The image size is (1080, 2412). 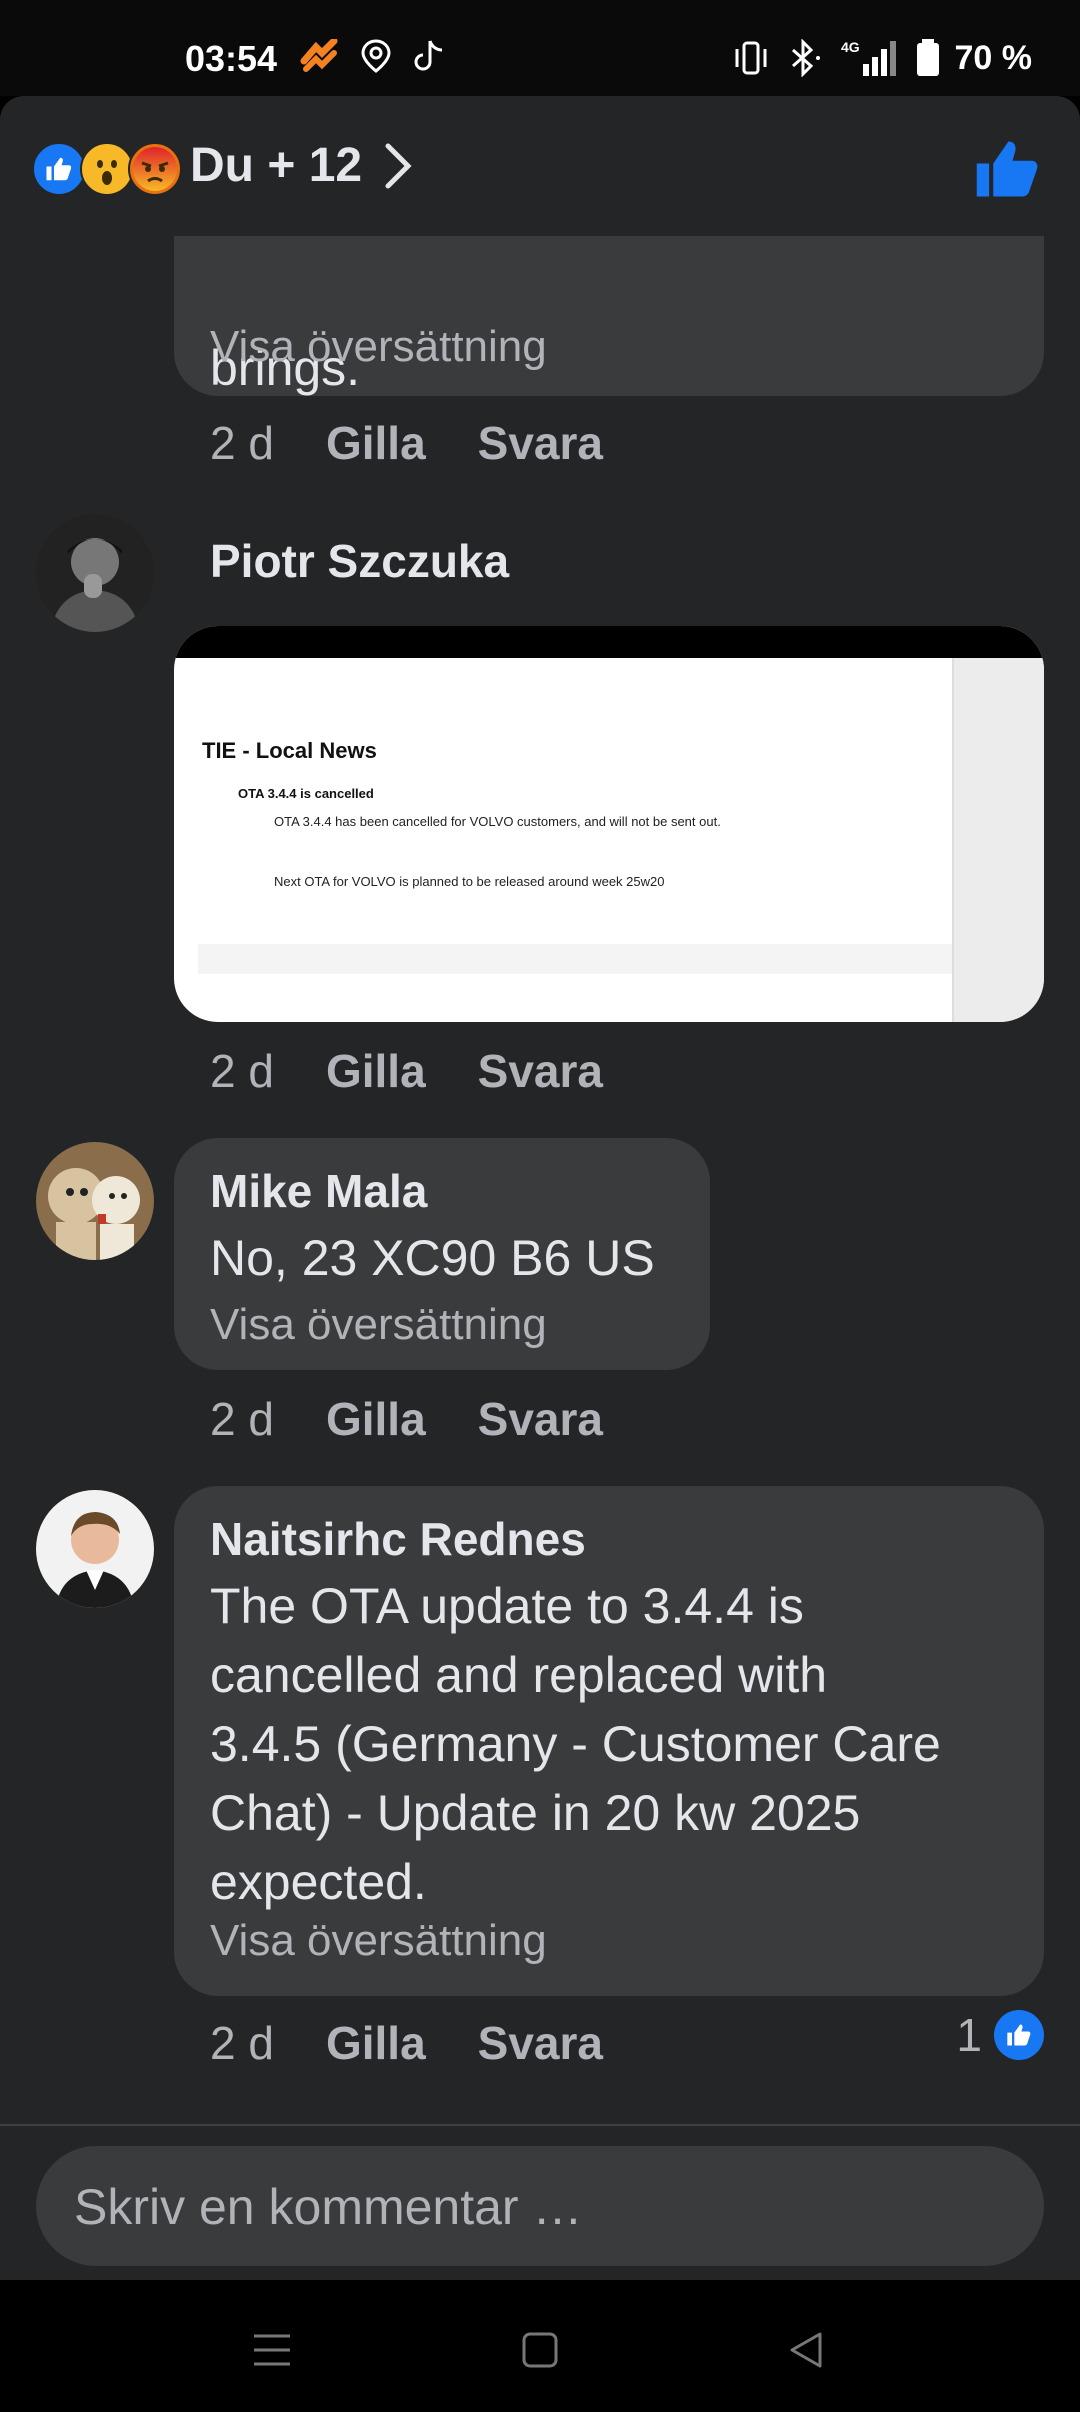 What do you see at coordinates (289, 750) in the screenshot?
I see `attachment-title: TIE - Local News` at bounding box center [289, 750].